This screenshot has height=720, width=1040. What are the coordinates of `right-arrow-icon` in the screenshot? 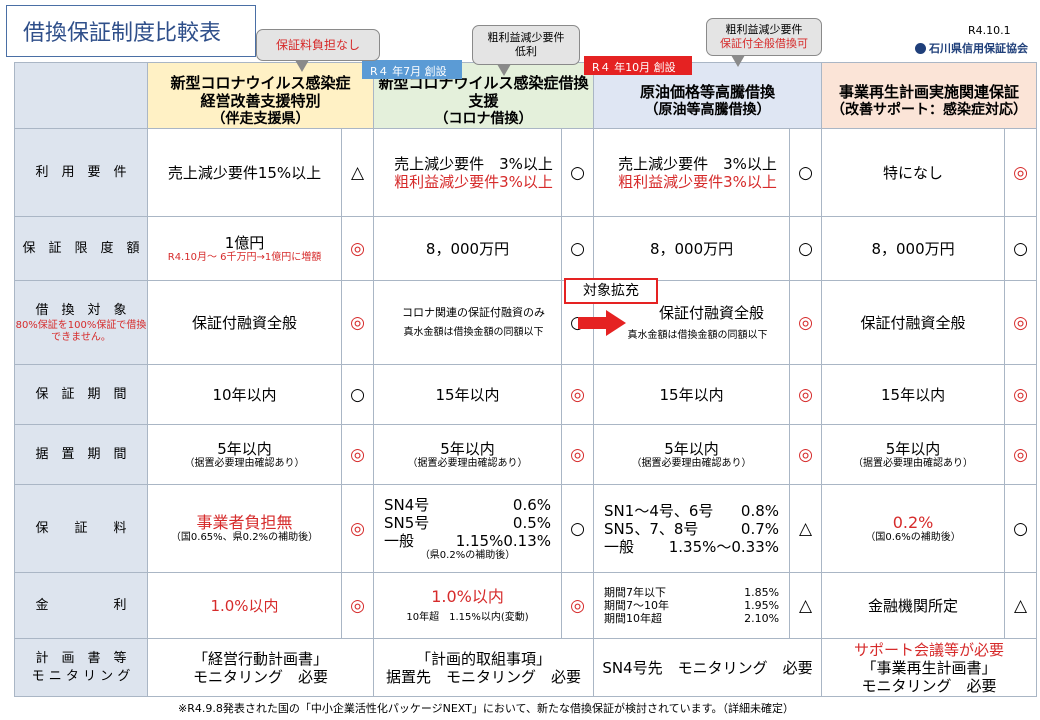 It's located at (602, 323).